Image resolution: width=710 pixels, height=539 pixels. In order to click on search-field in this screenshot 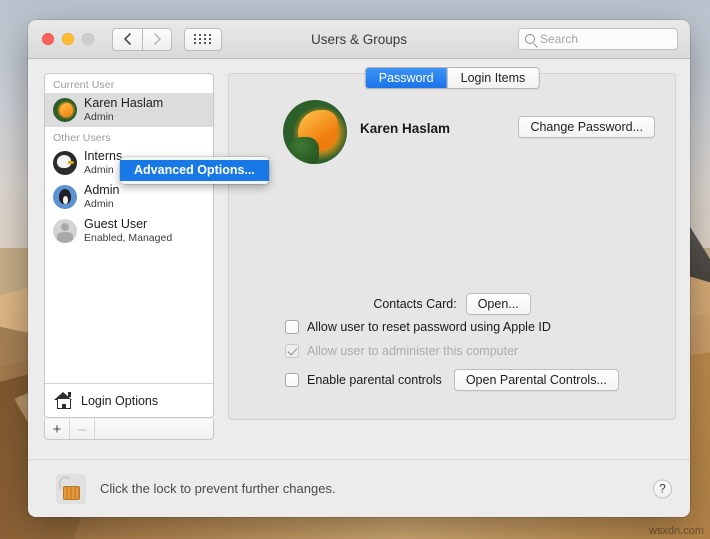, I will do `click(598, 39)`.